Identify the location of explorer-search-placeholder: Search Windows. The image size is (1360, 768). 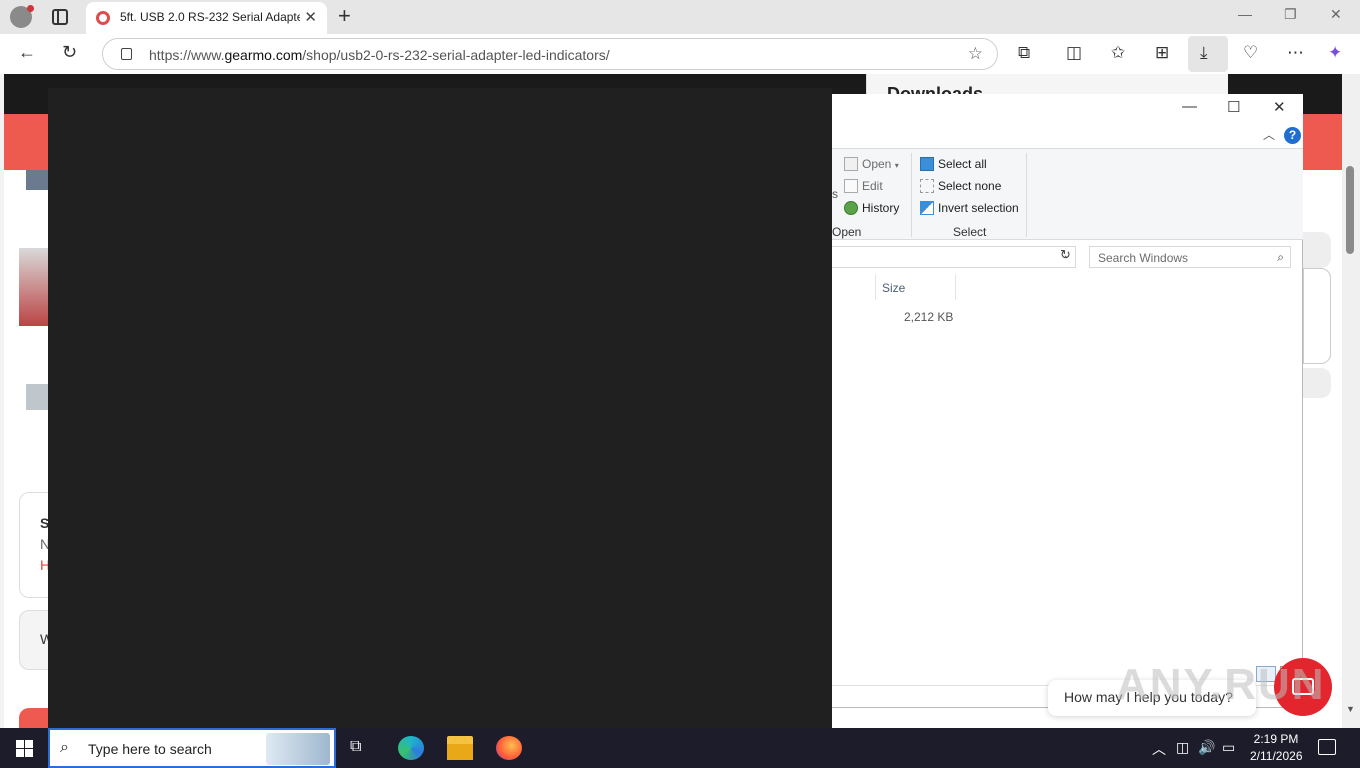
(1143, 258).